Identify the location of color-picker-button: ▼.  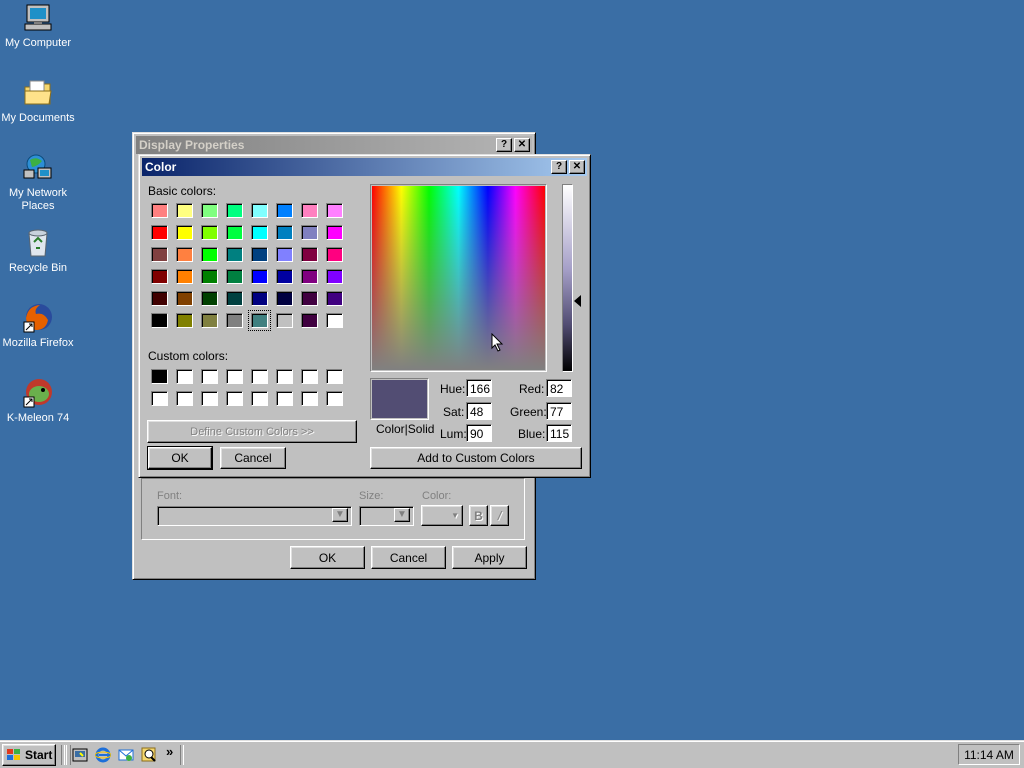
(442, 515).